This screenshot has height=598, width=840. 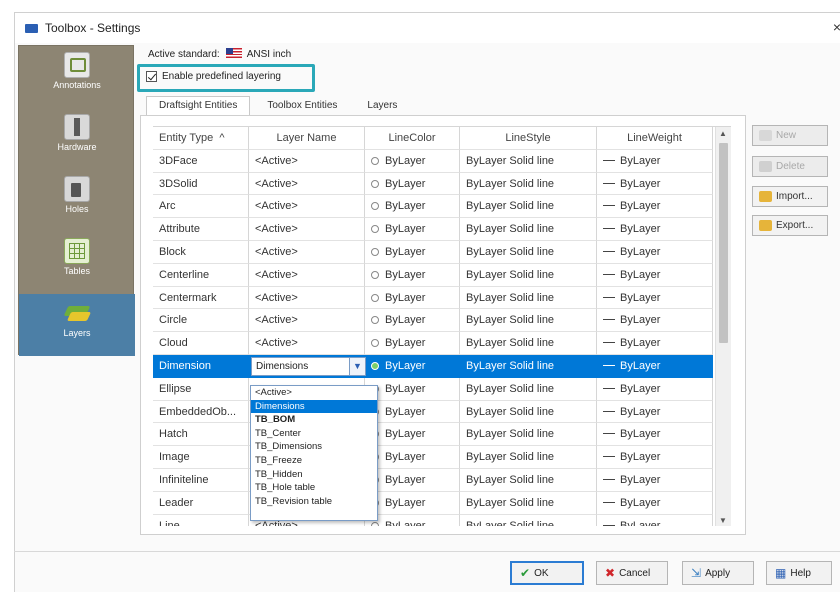 What do you see at coordinates (201, 435) in the screenshot?
I see `entity-type-cell: Hatch` at bounding box center [201, 435].